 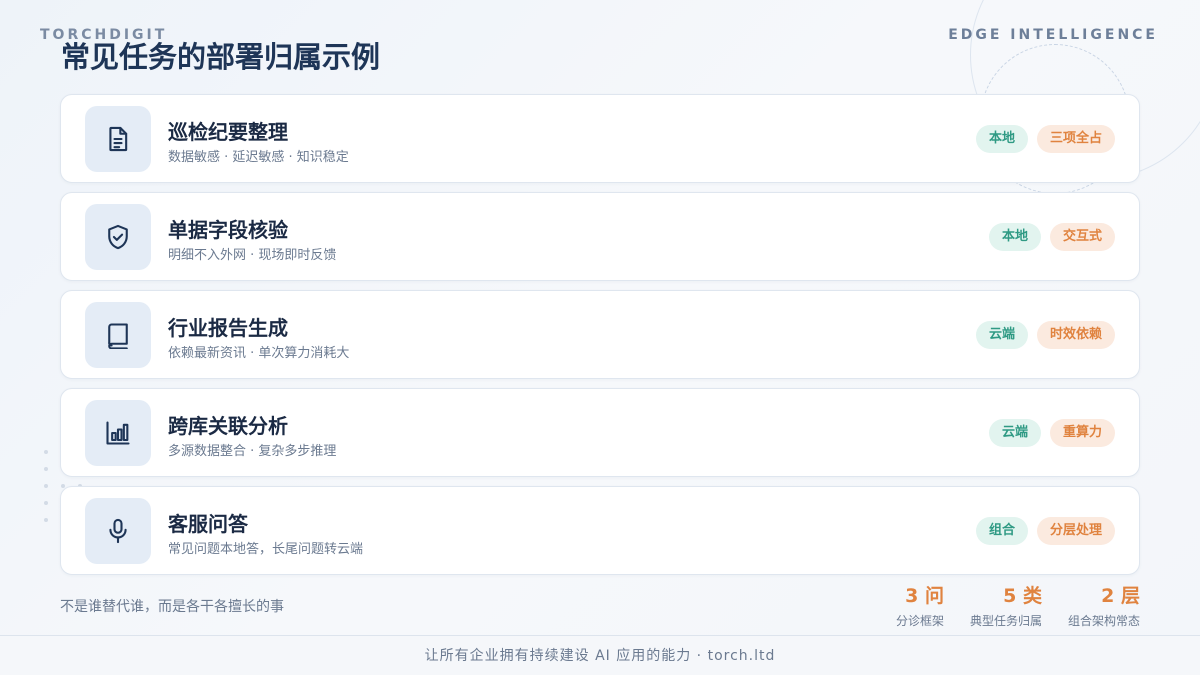 What do you see at coordinates (600, 530) in the screenshot?
I see `task-card: 客服问答 常见问题本地答，长尾问题转云端 组合 分层处理` at bounding box center [600, 530].